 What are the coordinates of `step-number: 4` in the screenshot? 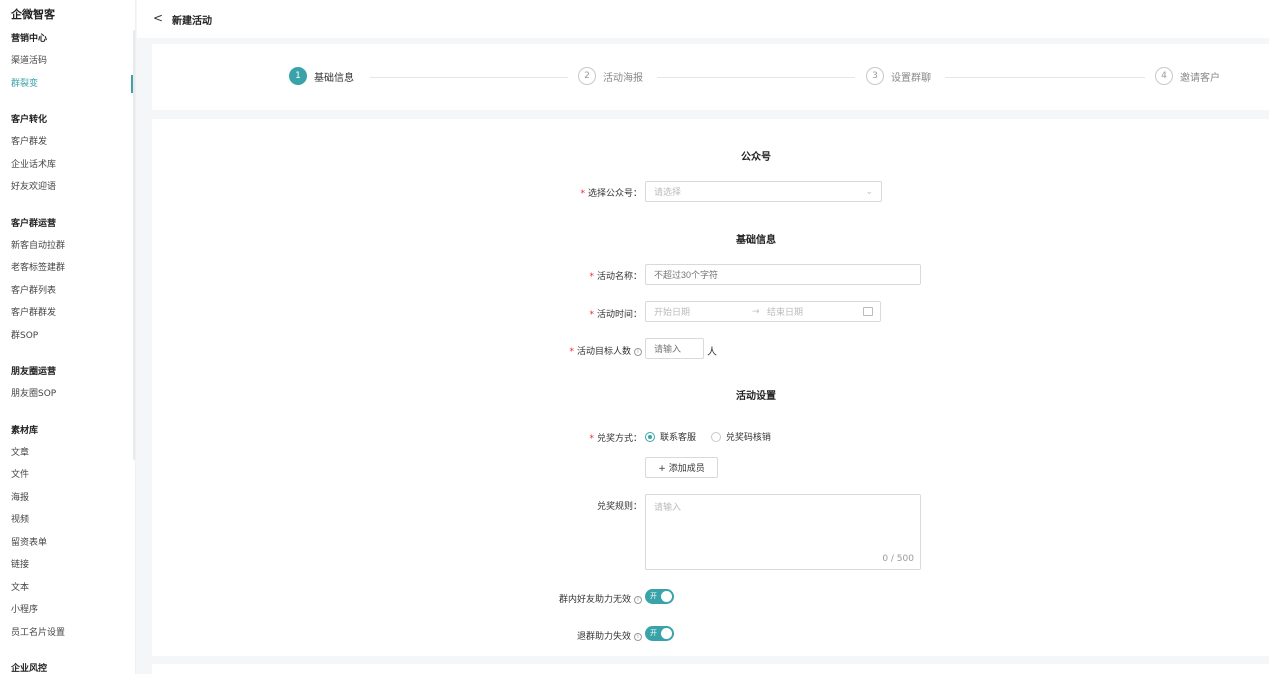 It's located at (1164, 76).